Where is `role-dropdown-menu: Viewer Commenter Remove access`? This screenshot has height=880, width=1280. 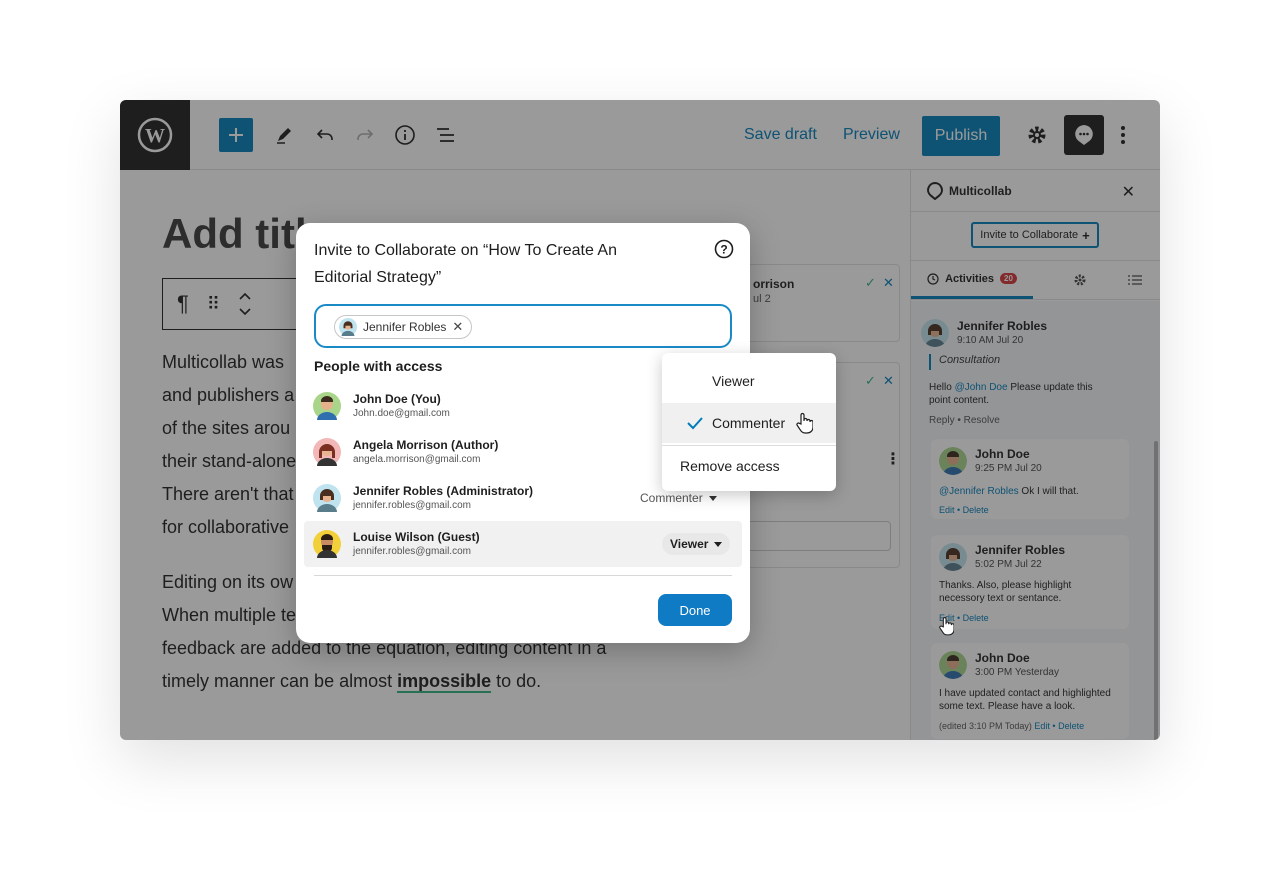 role-dropdown-menu: Viewer Commenter Remove access is located at coordinates (749, 422).